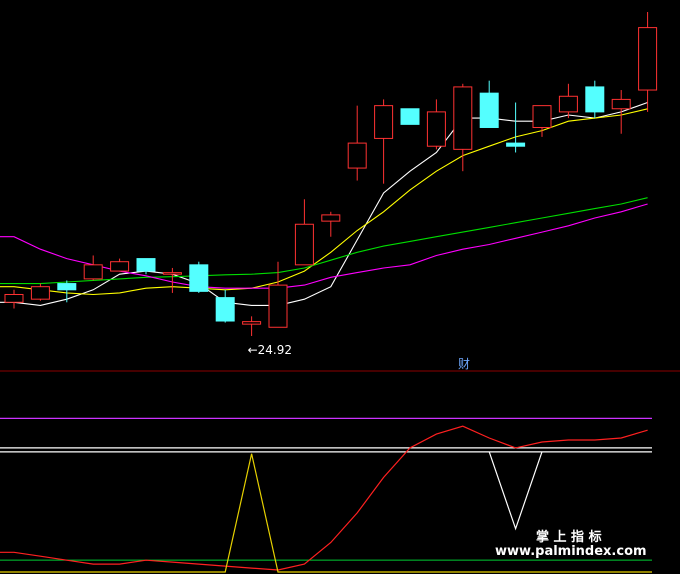  I want to click on indicator-label: 财, so click(464, 364).